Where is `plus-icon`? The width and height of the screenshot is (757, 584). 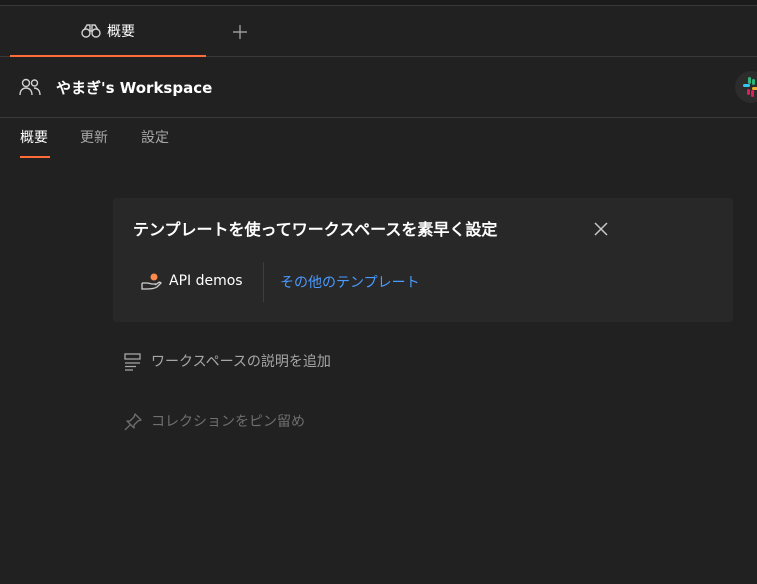
plus-icon is located at coordinates (240, 32).